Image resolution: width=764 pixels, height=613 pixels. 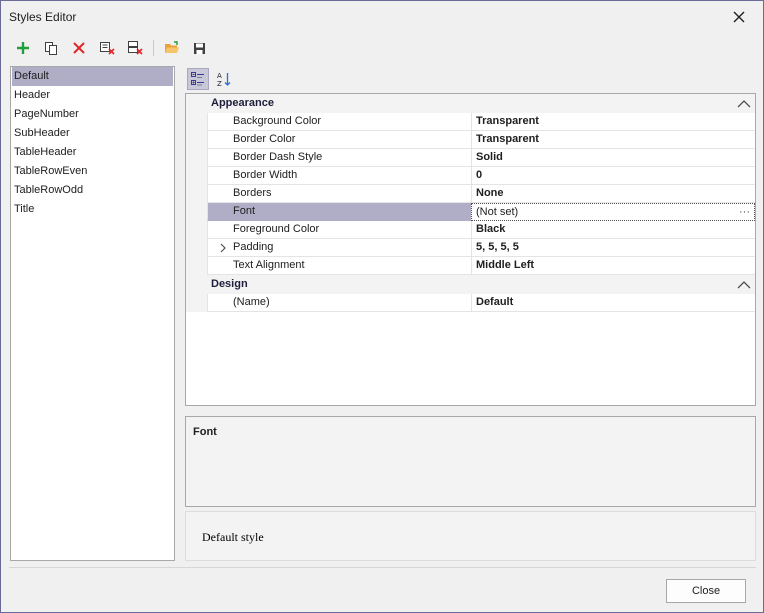 I want to click on property-row-name: (Name) Default, so click(x=470, y=303).